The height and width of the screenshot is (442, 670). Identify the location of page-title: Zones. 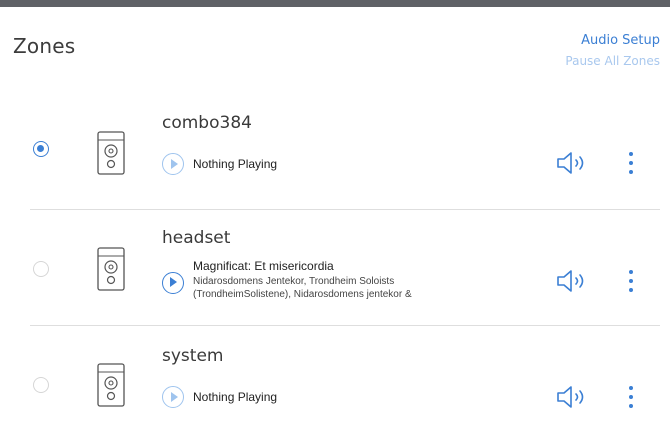
(44, 46).